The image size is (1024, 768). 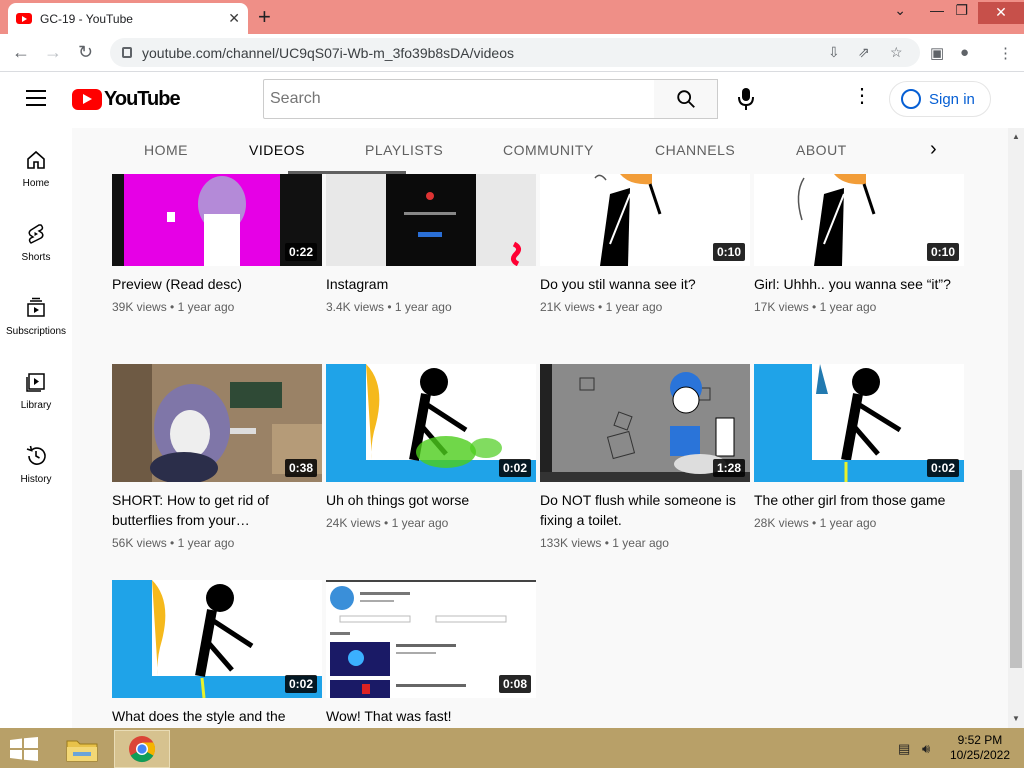 What do you see at coordinates (1005, 53) in the screenshot?
I see `chrome-menu-icon: ⋮` at bounding box center [1005, 53].